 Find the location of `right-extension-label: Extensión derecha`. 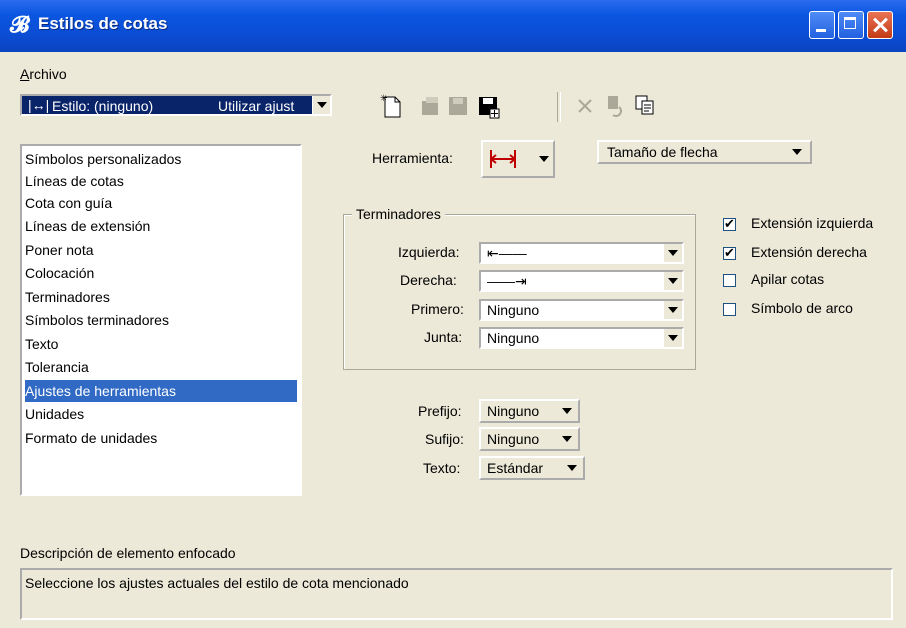

right-extension-label: Extensión derecha is located at coordinates (809, 252).